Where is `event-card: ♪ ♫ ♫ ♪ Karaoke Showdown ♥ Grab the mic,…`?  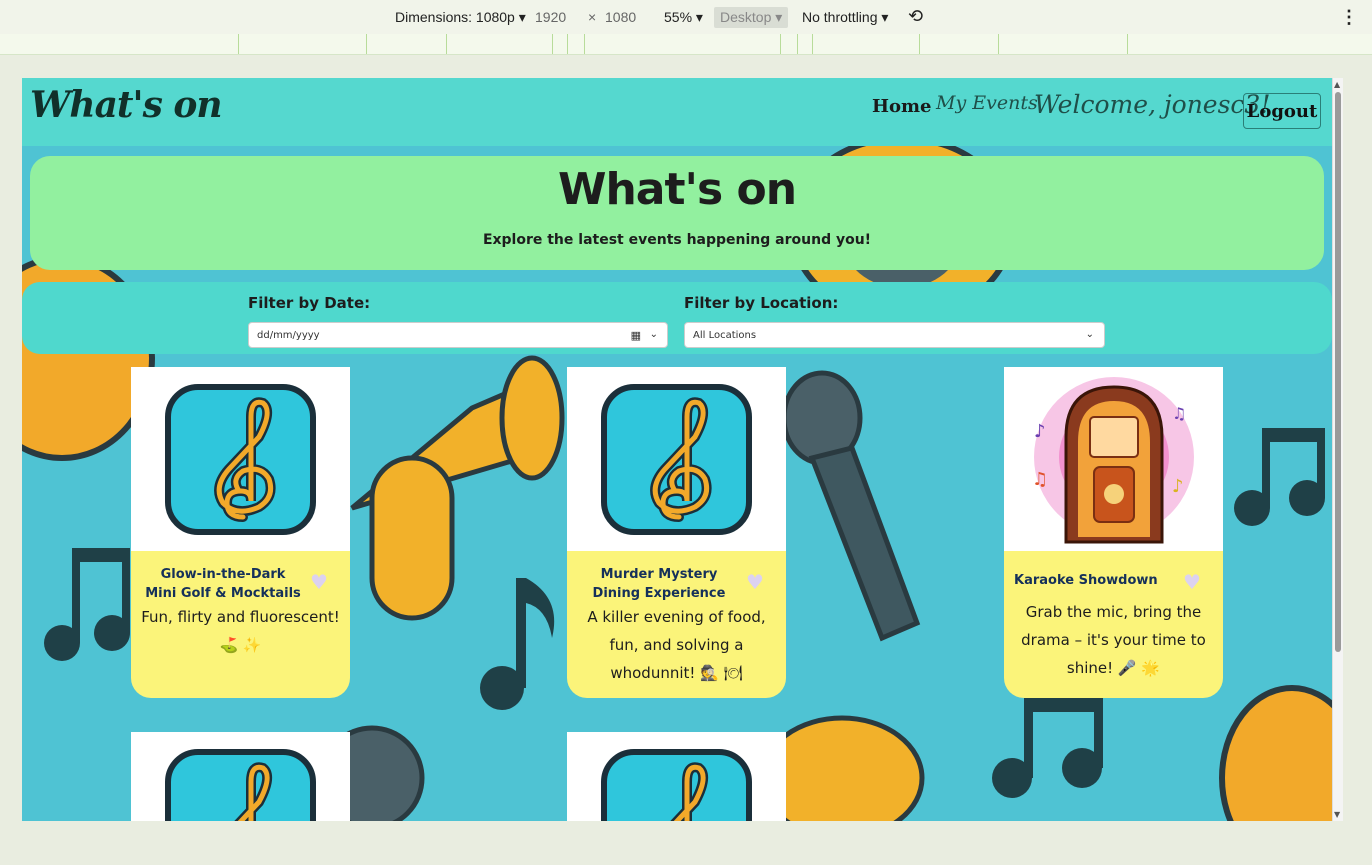
event-card: ♪ ♫ ♫ ♪ Karaoke Showdown ♥ Grab the mic,… is located at coordinates (1113, 532).